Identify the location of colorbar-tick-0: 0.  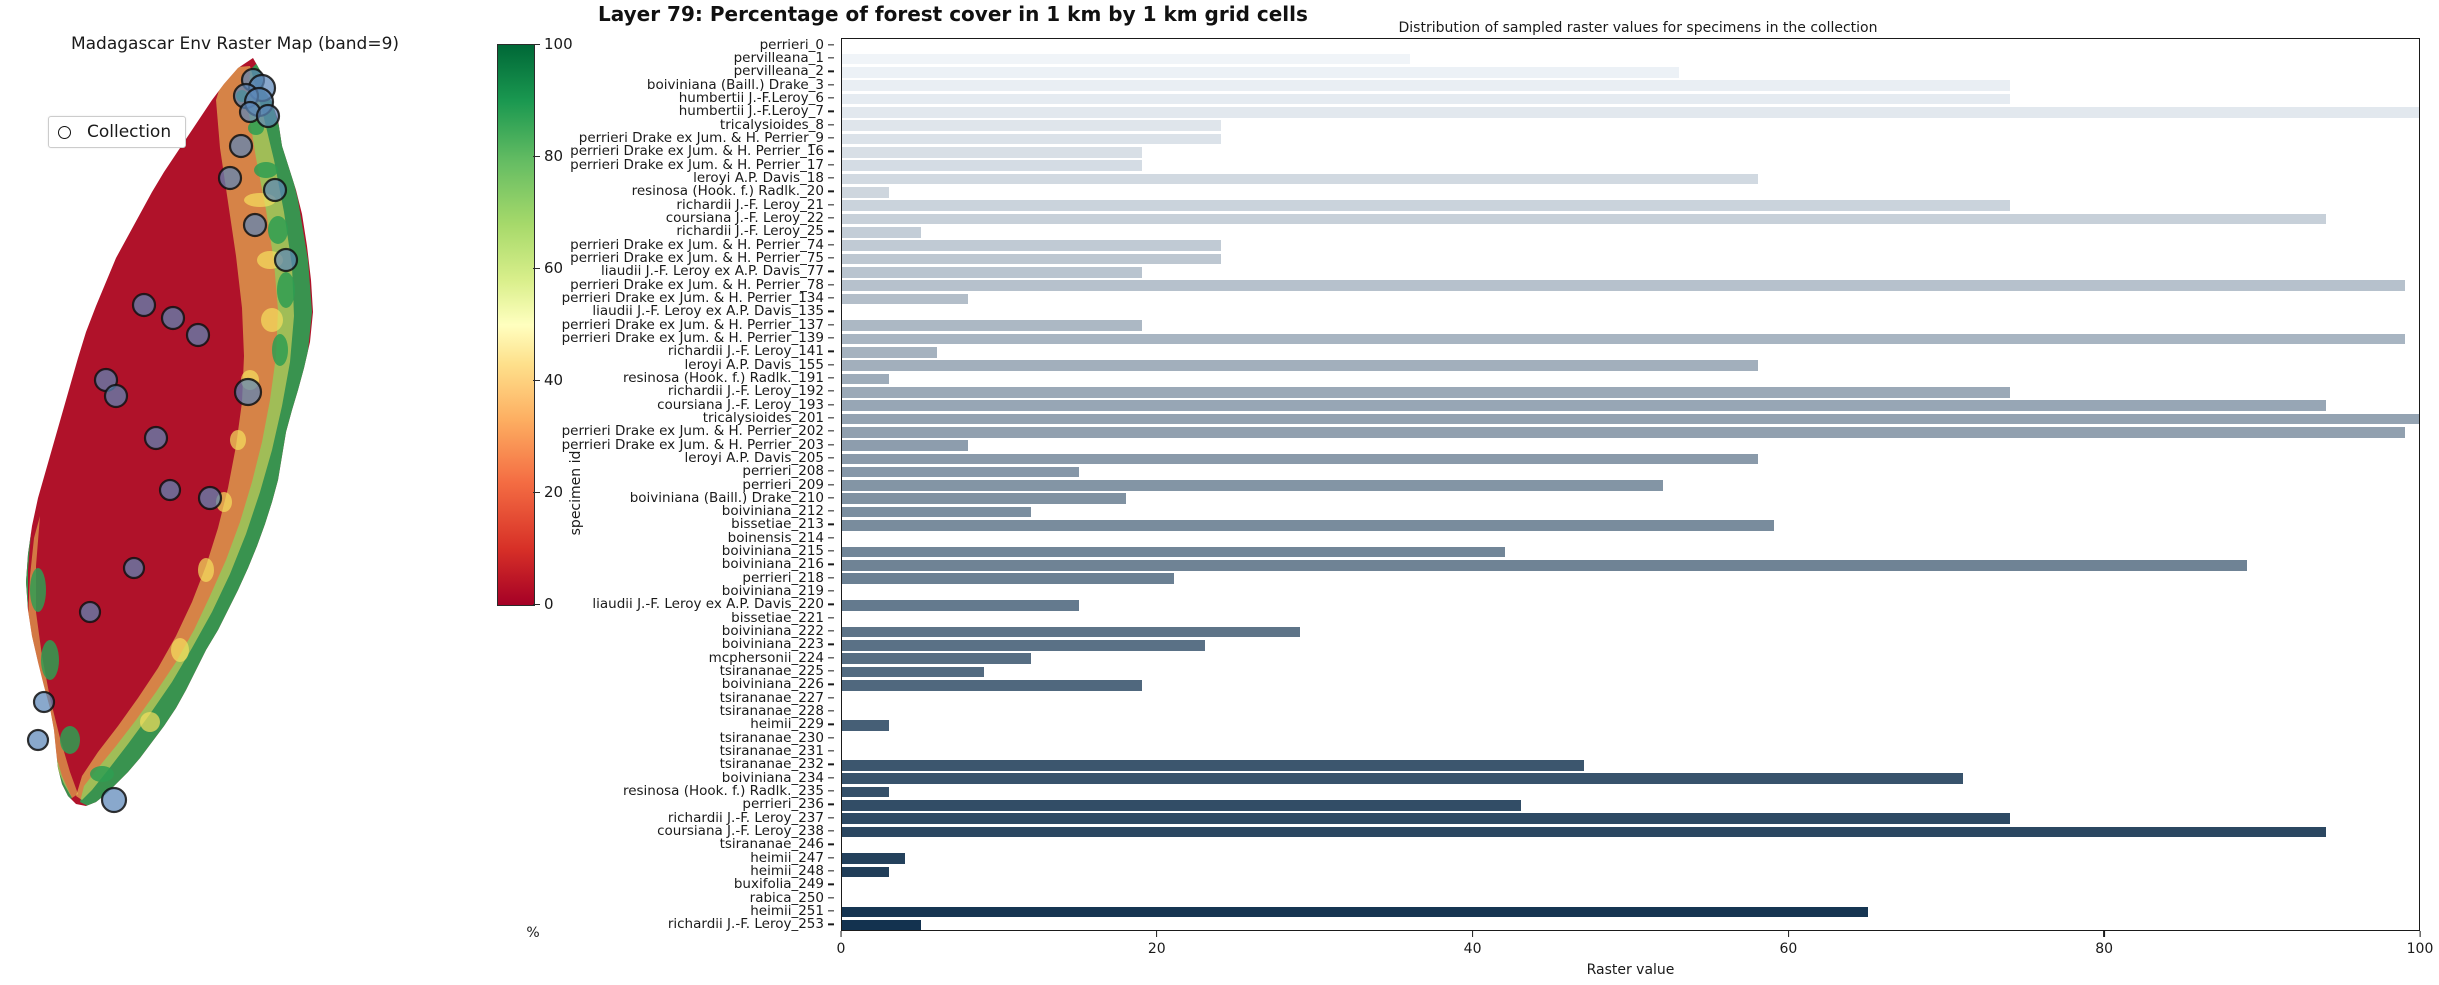
(543, 604).